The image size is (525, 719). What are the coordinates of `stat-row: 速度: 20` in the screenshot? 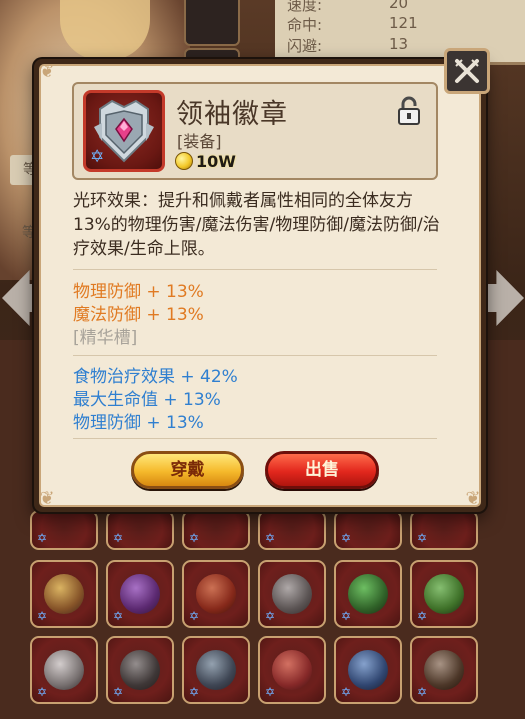 It's located at (348, 7).